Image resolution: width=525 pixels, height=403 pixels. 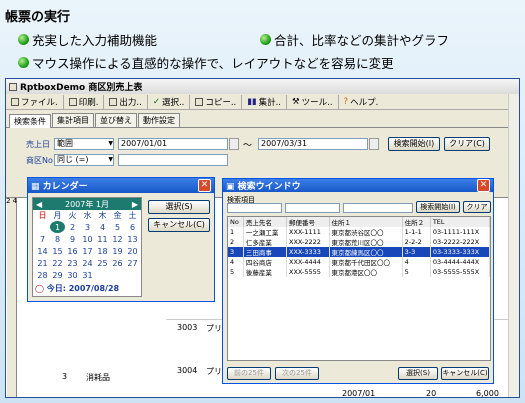 What do you see at coordinates (359, 242) in the screenshot?
I see `table-row: 2 仁多産業 XXX-2222 東京都荒川区〇〇 2-2-2 03-2222-222X` at bounding box center [359, 242].